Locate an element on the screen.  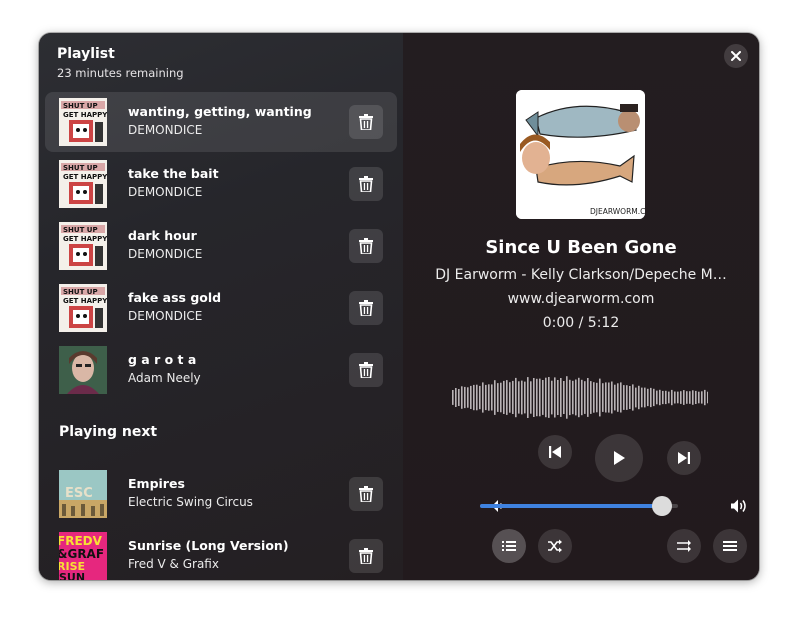
play-icon is located at coordinates (619, 458).